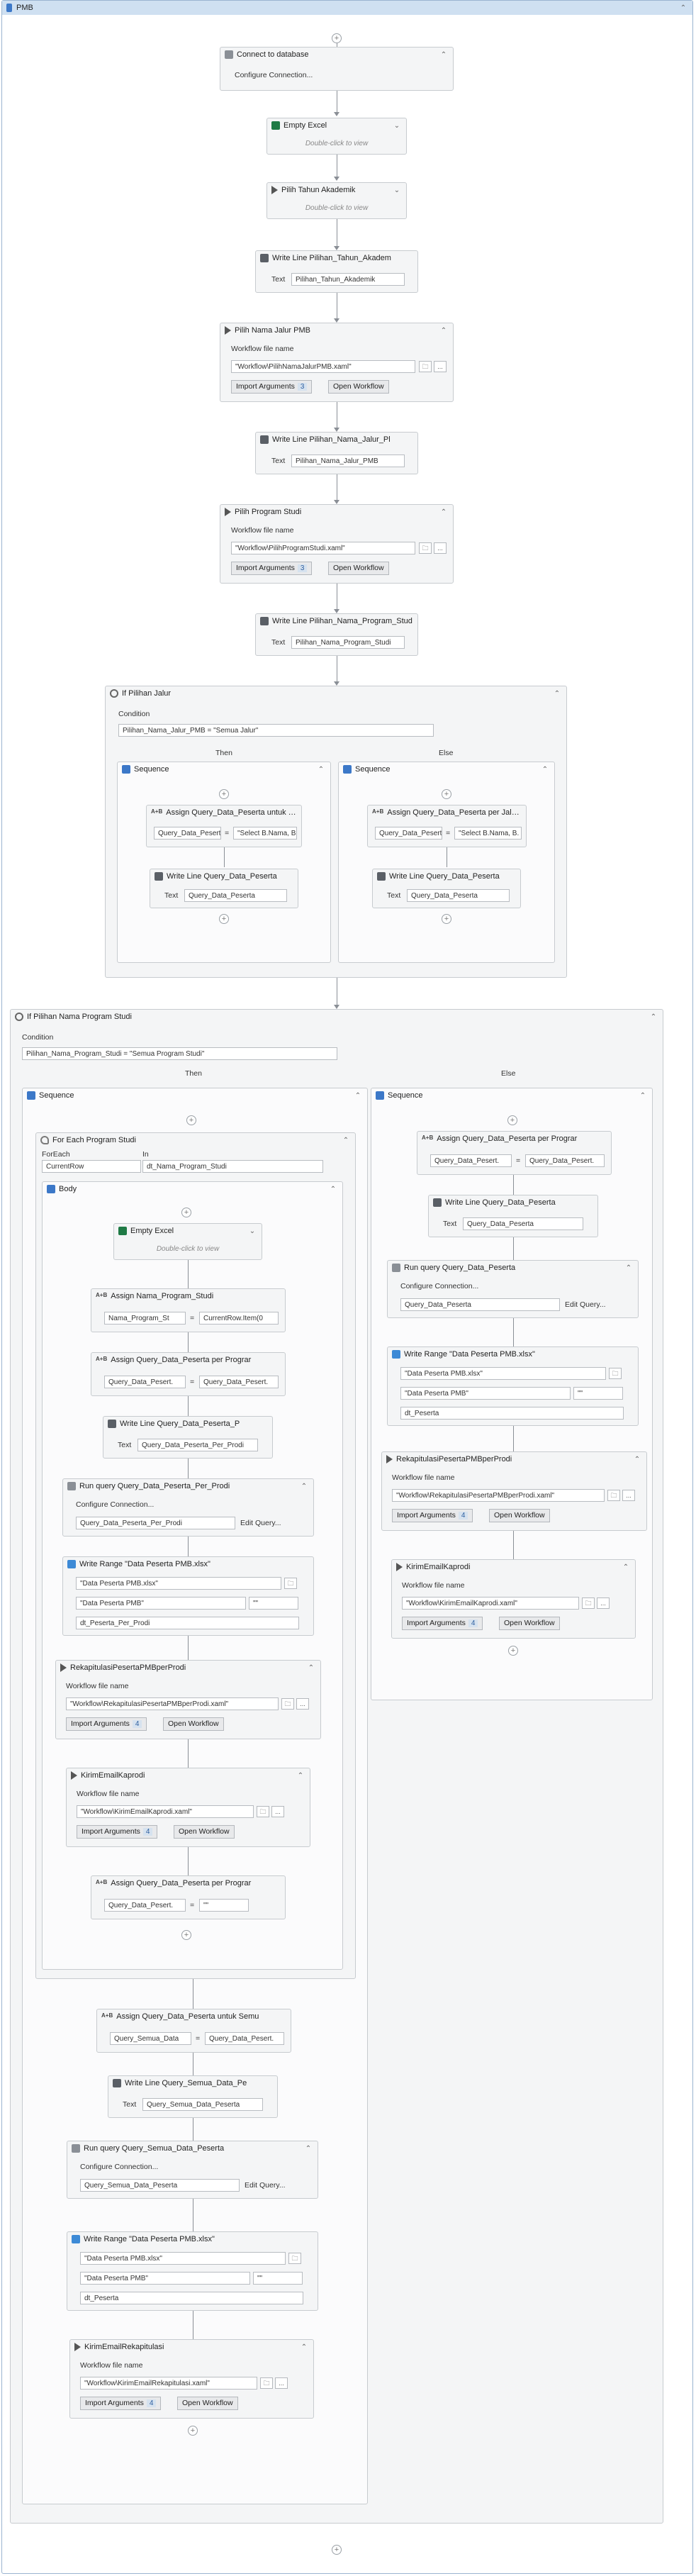  What do you see at coordinates (348, 279) in the screenshot?
I see `text-input: Pilihan_Tahun_Akademik` at bounding box center [348, 279].